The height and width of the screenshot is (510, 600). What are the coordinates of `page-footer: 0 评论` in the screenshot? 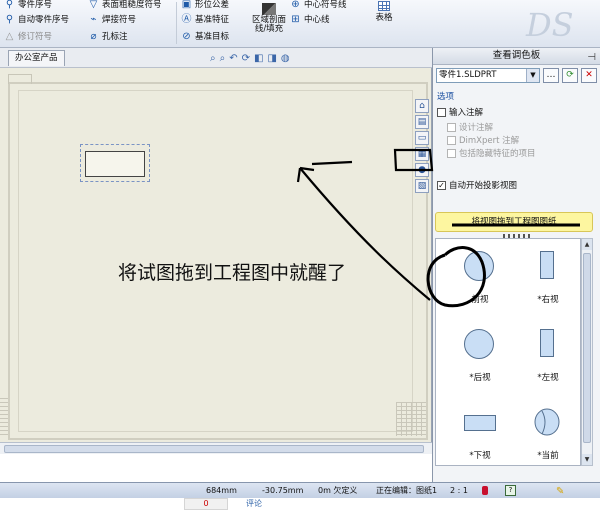 It's located at (300, 504).